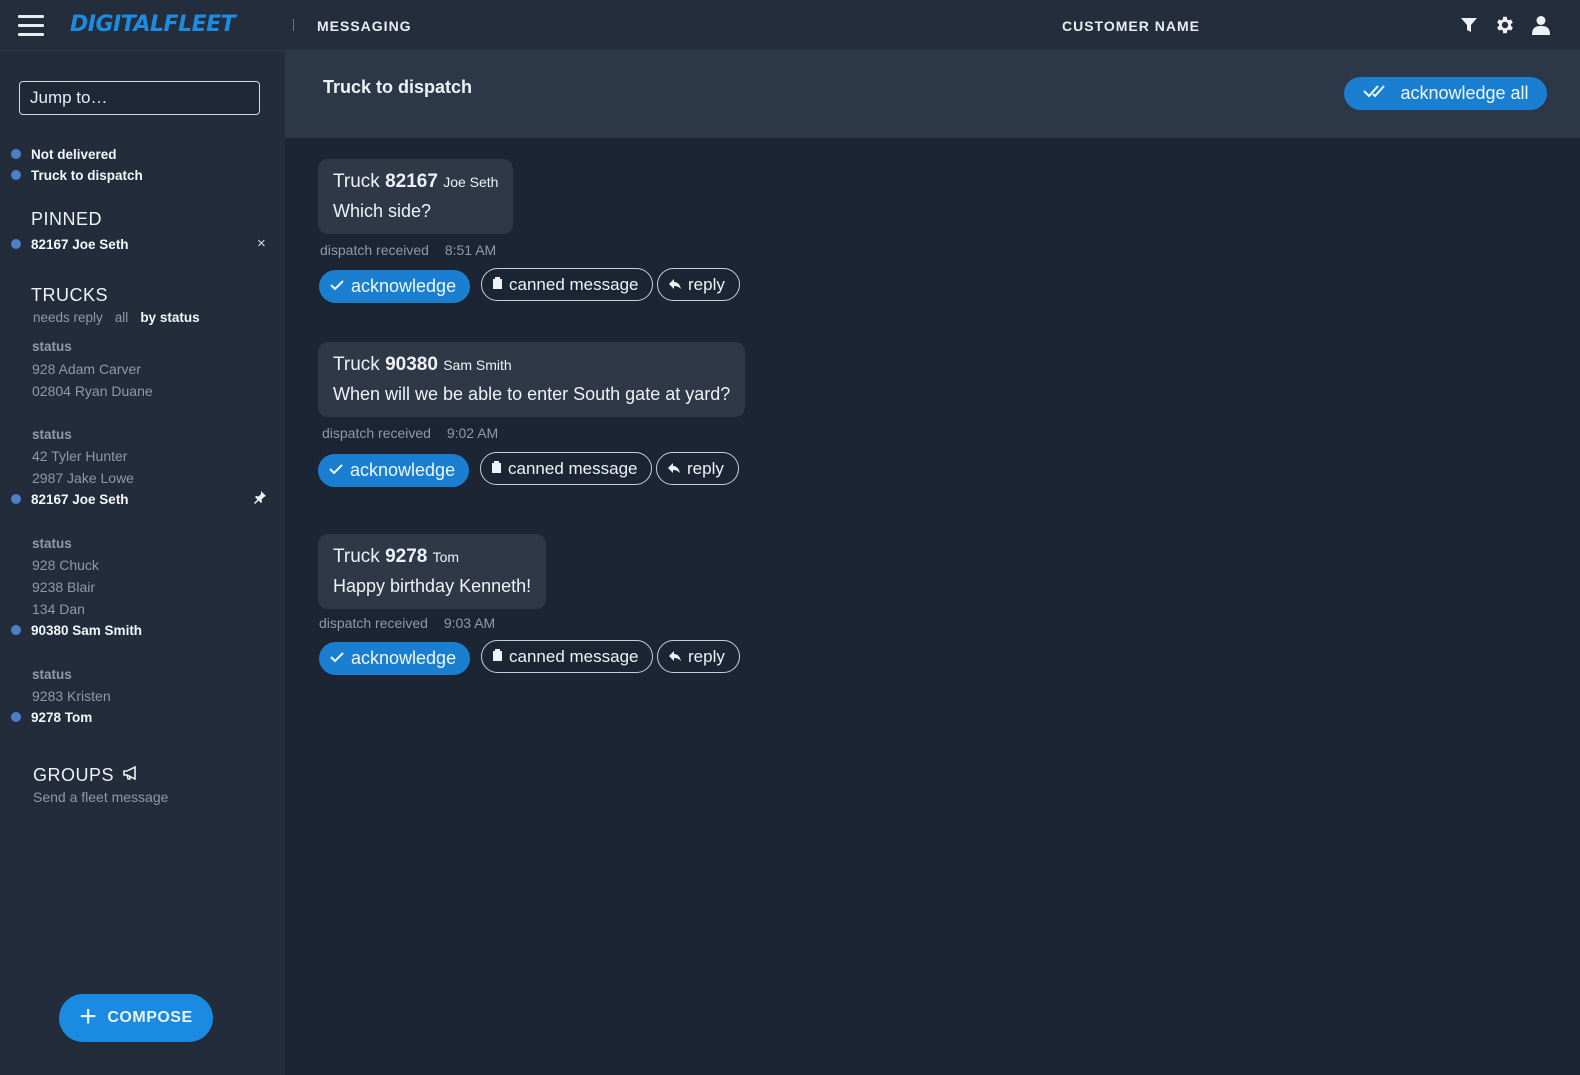 Image resolution: width=1580 pixels, height=1075 pixels. I want to click on app-title: MESSAGING, so click(364, 26).